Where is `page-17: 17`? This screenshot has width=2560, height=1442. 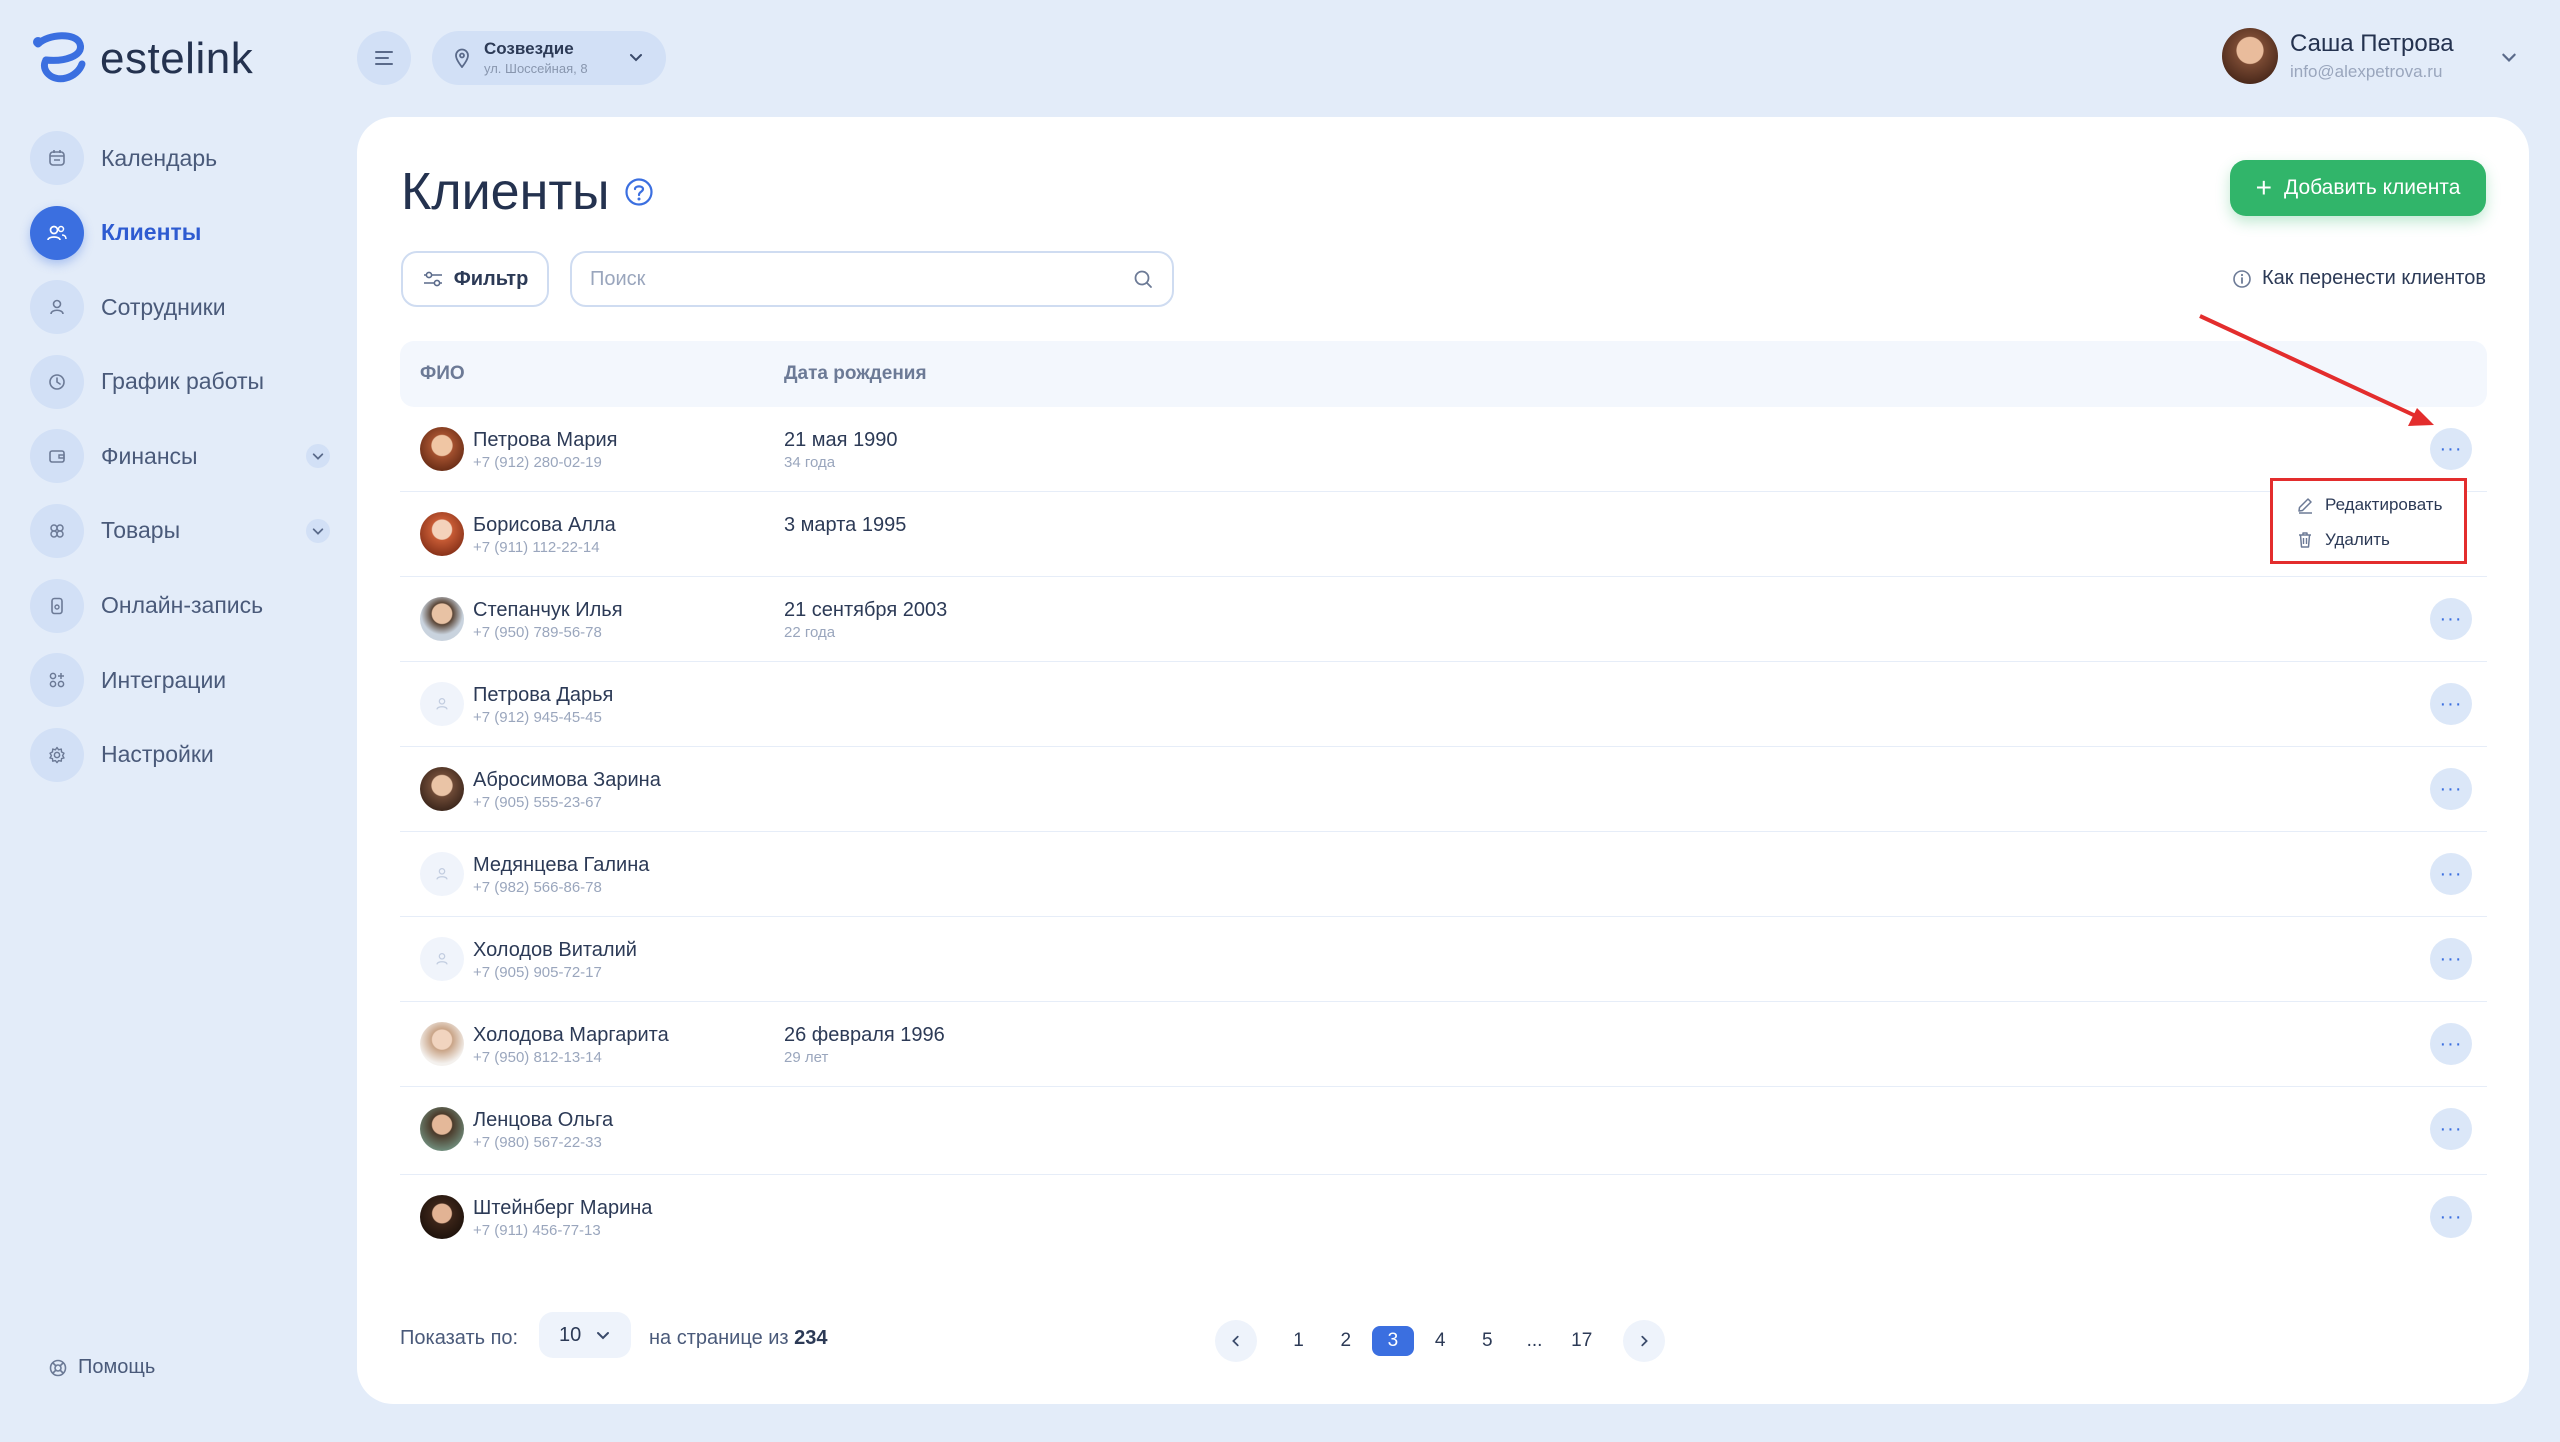
page-17: 17 is located at coordinates (1582, 1341).